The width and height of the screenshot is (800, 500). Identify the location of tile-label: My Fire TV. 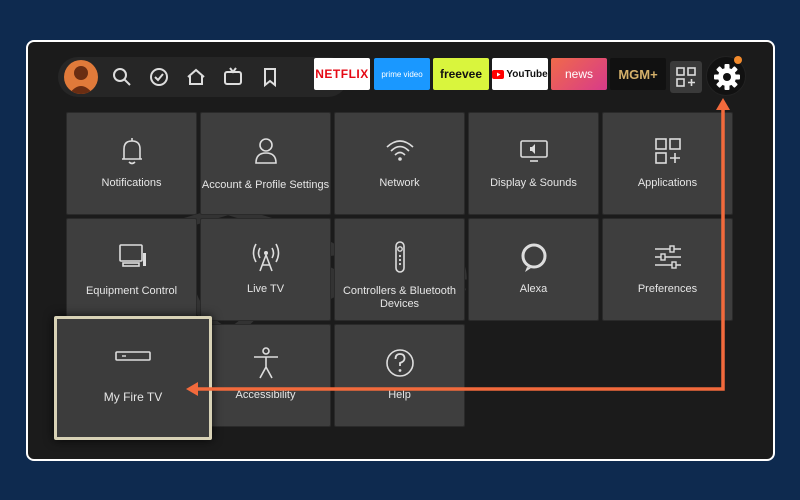
(133, 397).